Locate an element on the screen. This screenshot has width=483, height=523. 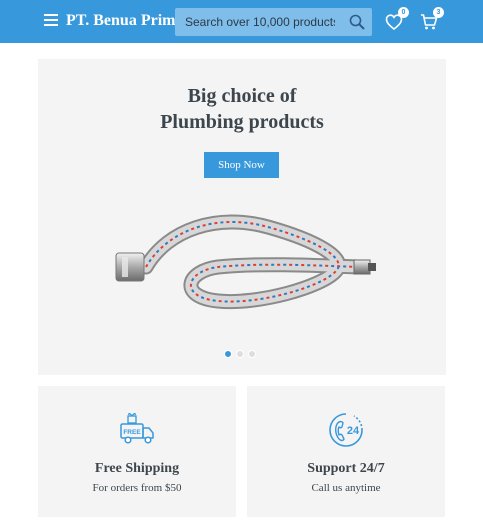
shop-now-button: Shop Now is located at coordinates (241, 165).